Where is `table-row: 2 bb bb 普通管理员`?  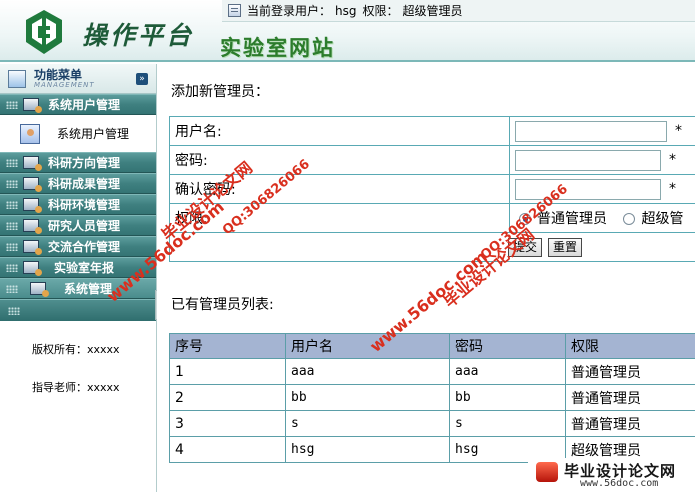 table-row: 2 bb bb 普通管理员 is located at coordinates (432, 397).